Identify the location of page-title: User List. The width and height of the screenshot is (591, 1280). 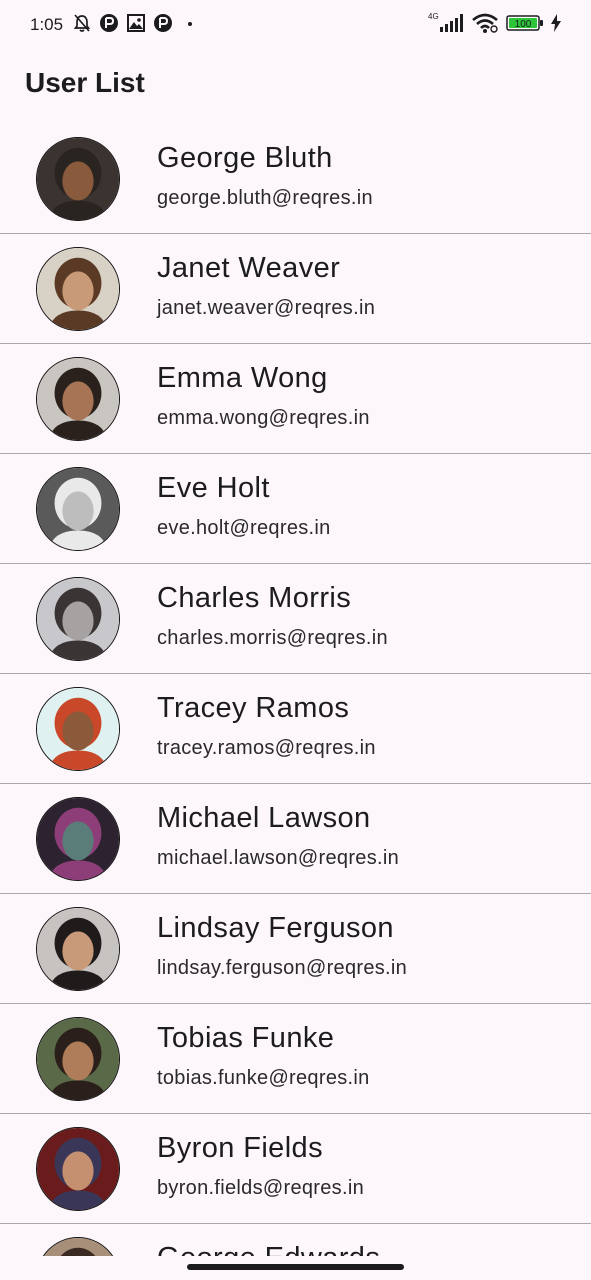
(85, 82).